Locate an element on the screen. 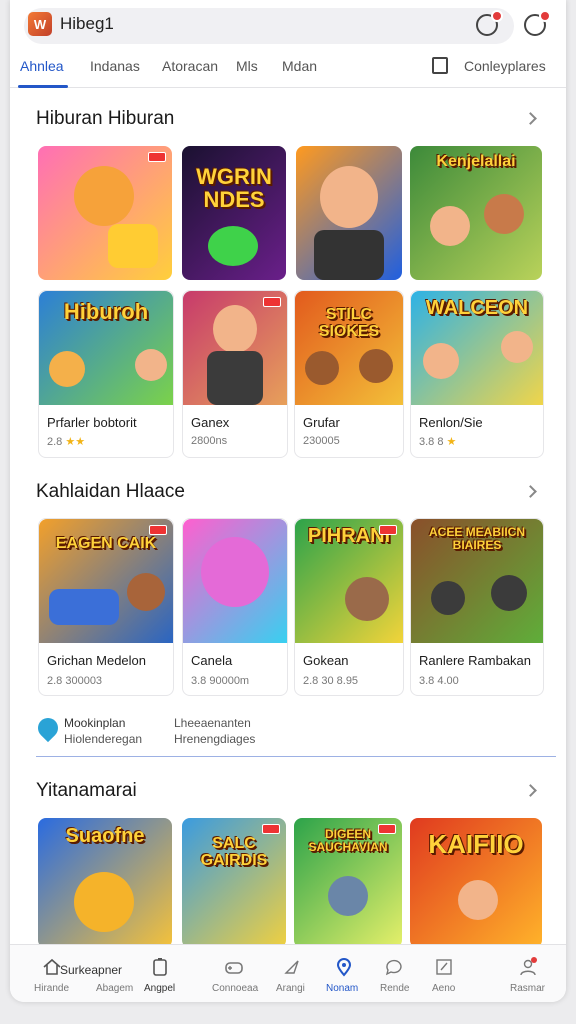 The image size is (576, 1024). tab-atoracan: Atoracan is located at coordinates (190, 66).